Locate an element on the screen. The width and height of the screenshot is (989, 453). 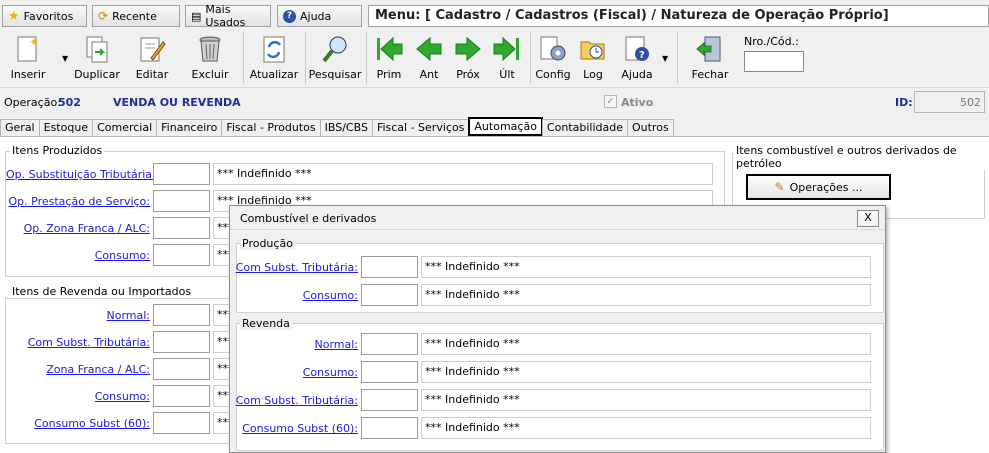
dlg-producao-link-1: Consumo: is located at coordinates (296, 295).